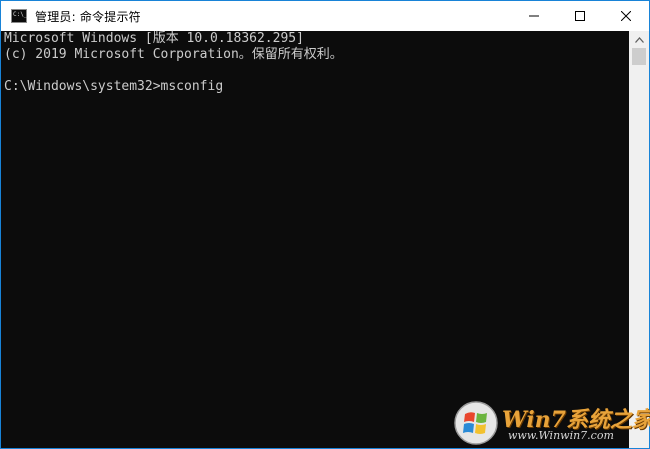 This screenshot has height=449, width=650. What do you see at coordinates (154, 38) in the screenshot?
I see `console-line-version: Microsoft Windows [版本 10.0.18362.295]` at bounding box center [154, 38].